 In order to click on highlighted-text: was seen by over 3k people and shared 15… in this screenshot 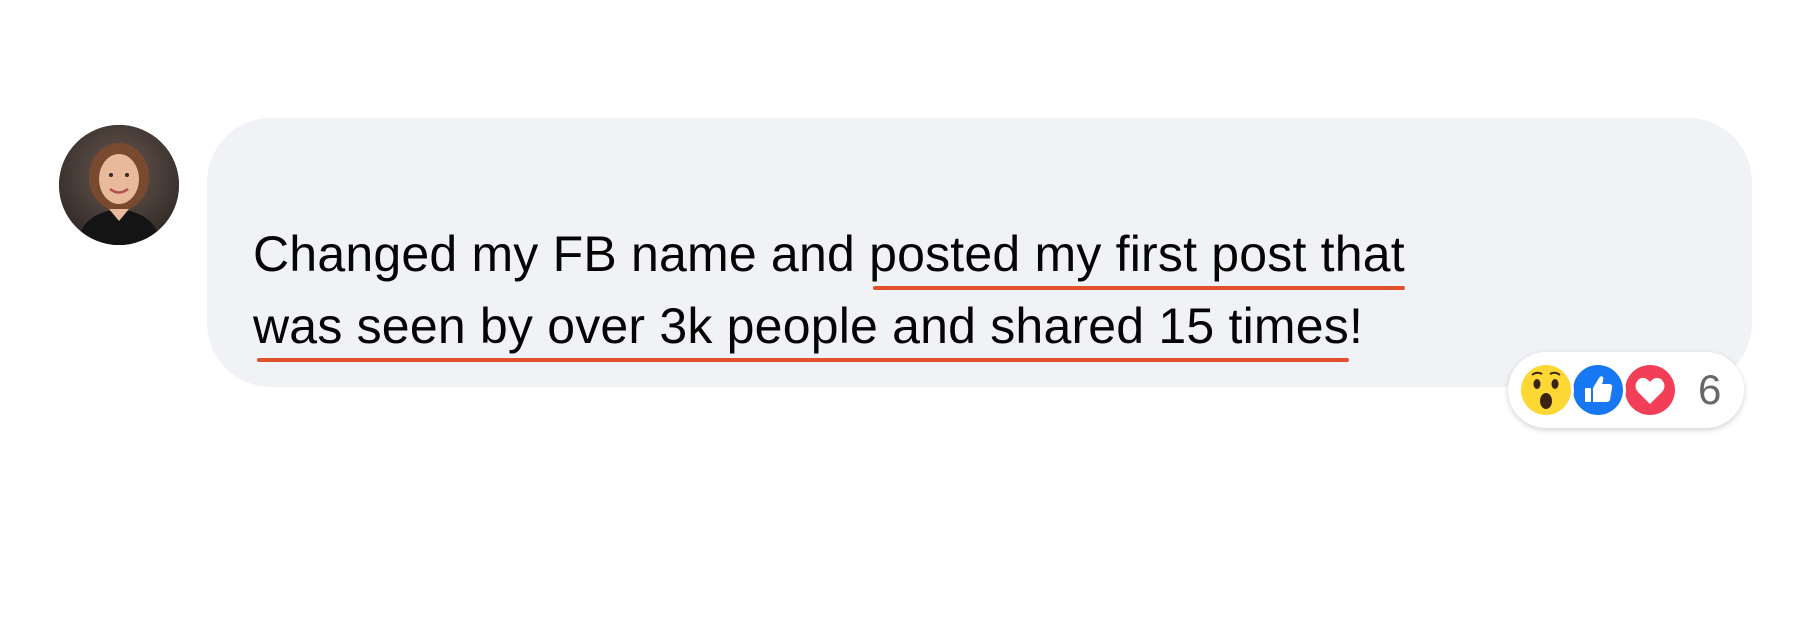, I will do `click(801, 326)`.